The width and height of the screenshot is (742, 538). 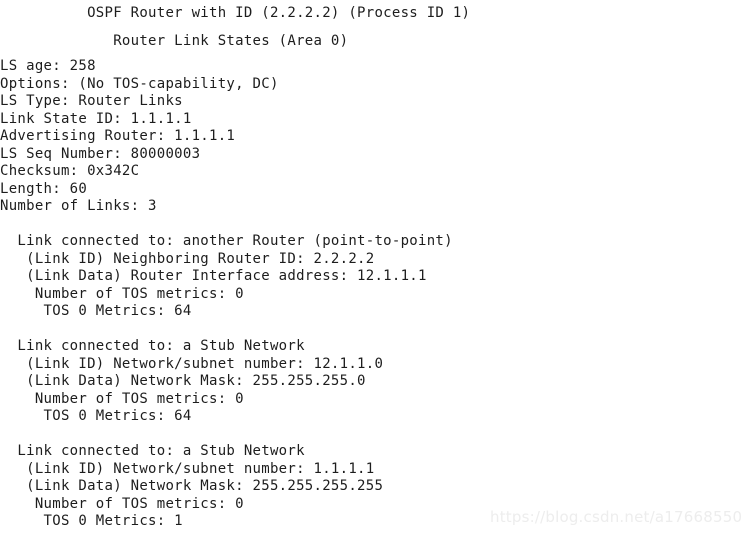 I want to click on link-id-line: (Link ID) Neighboring Router ID: 2.2.2.2, so click(x=187, y=258).